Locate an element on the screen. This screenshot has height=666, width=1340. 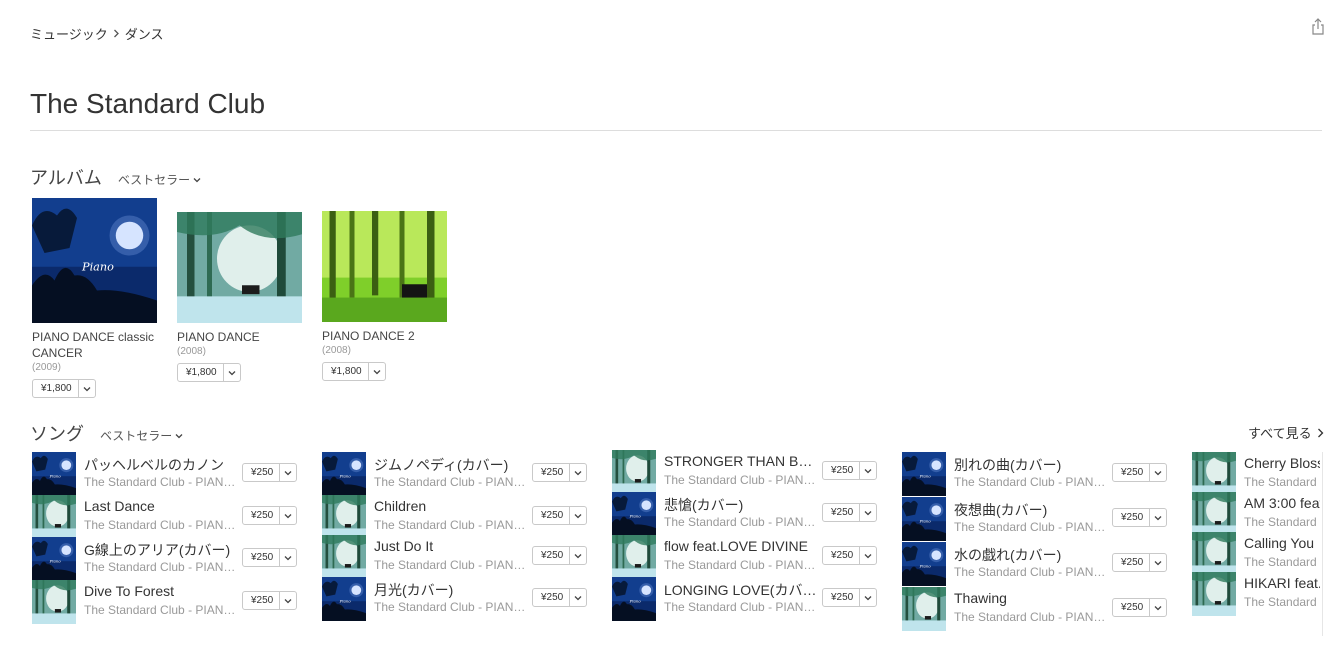
song-title: Dive To Forest is located at coordinates (161, 591).